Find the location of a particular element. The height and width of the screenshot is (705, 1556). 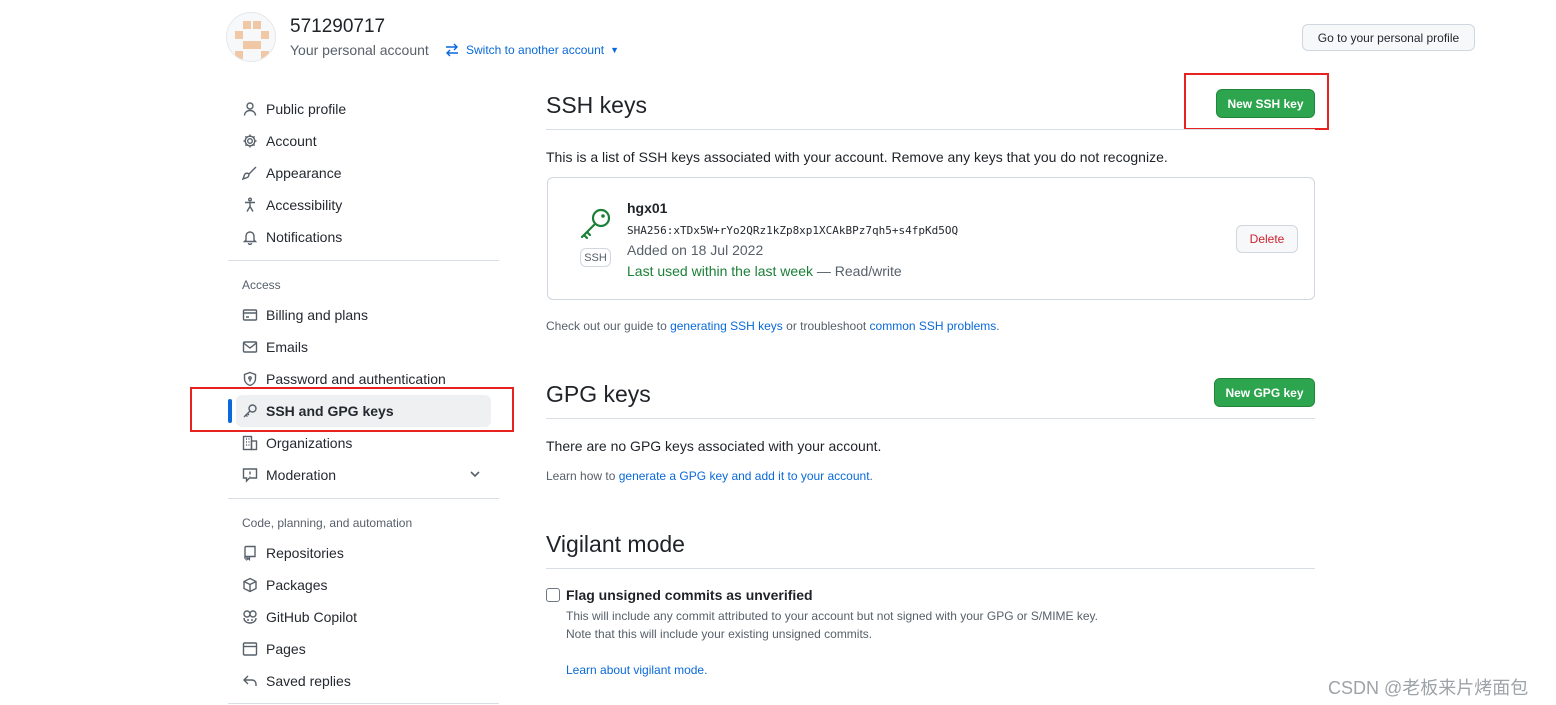

sidebar-item-repositories: Repositories is located at coordinates (293, 553).